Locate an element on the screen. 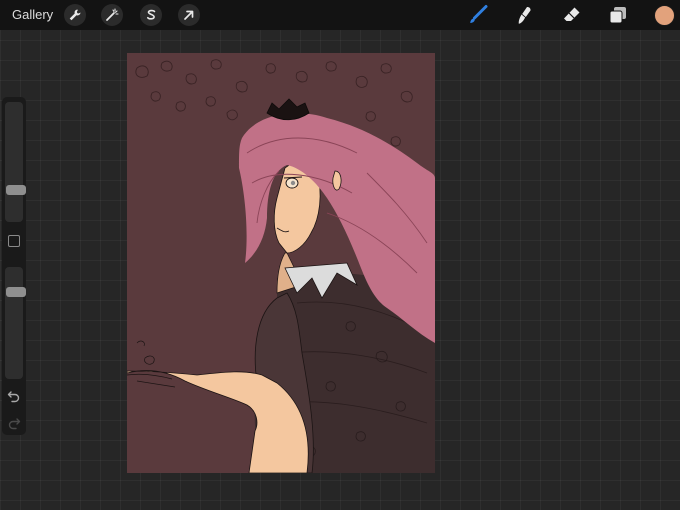 The height and width of the screenshot is (510, 680). brush-size-slider is located at coordinates (15, 162).